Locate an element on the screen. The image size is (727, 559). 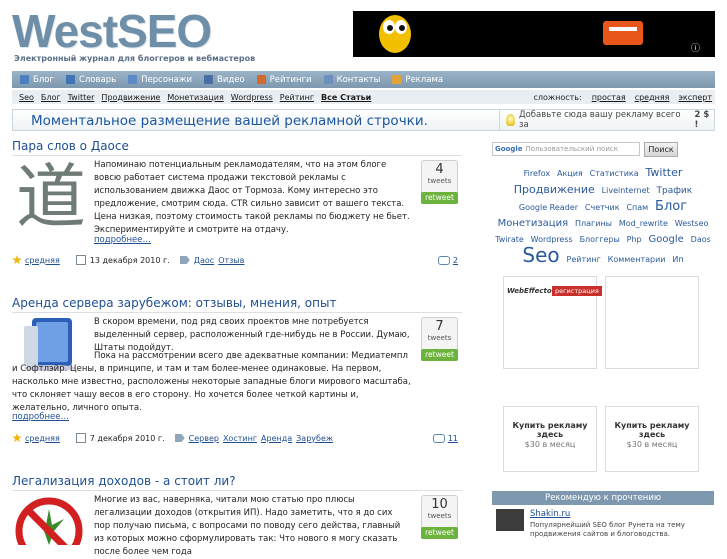
subnav-link-twitter: Twitter is located at coordinates (81, 97).